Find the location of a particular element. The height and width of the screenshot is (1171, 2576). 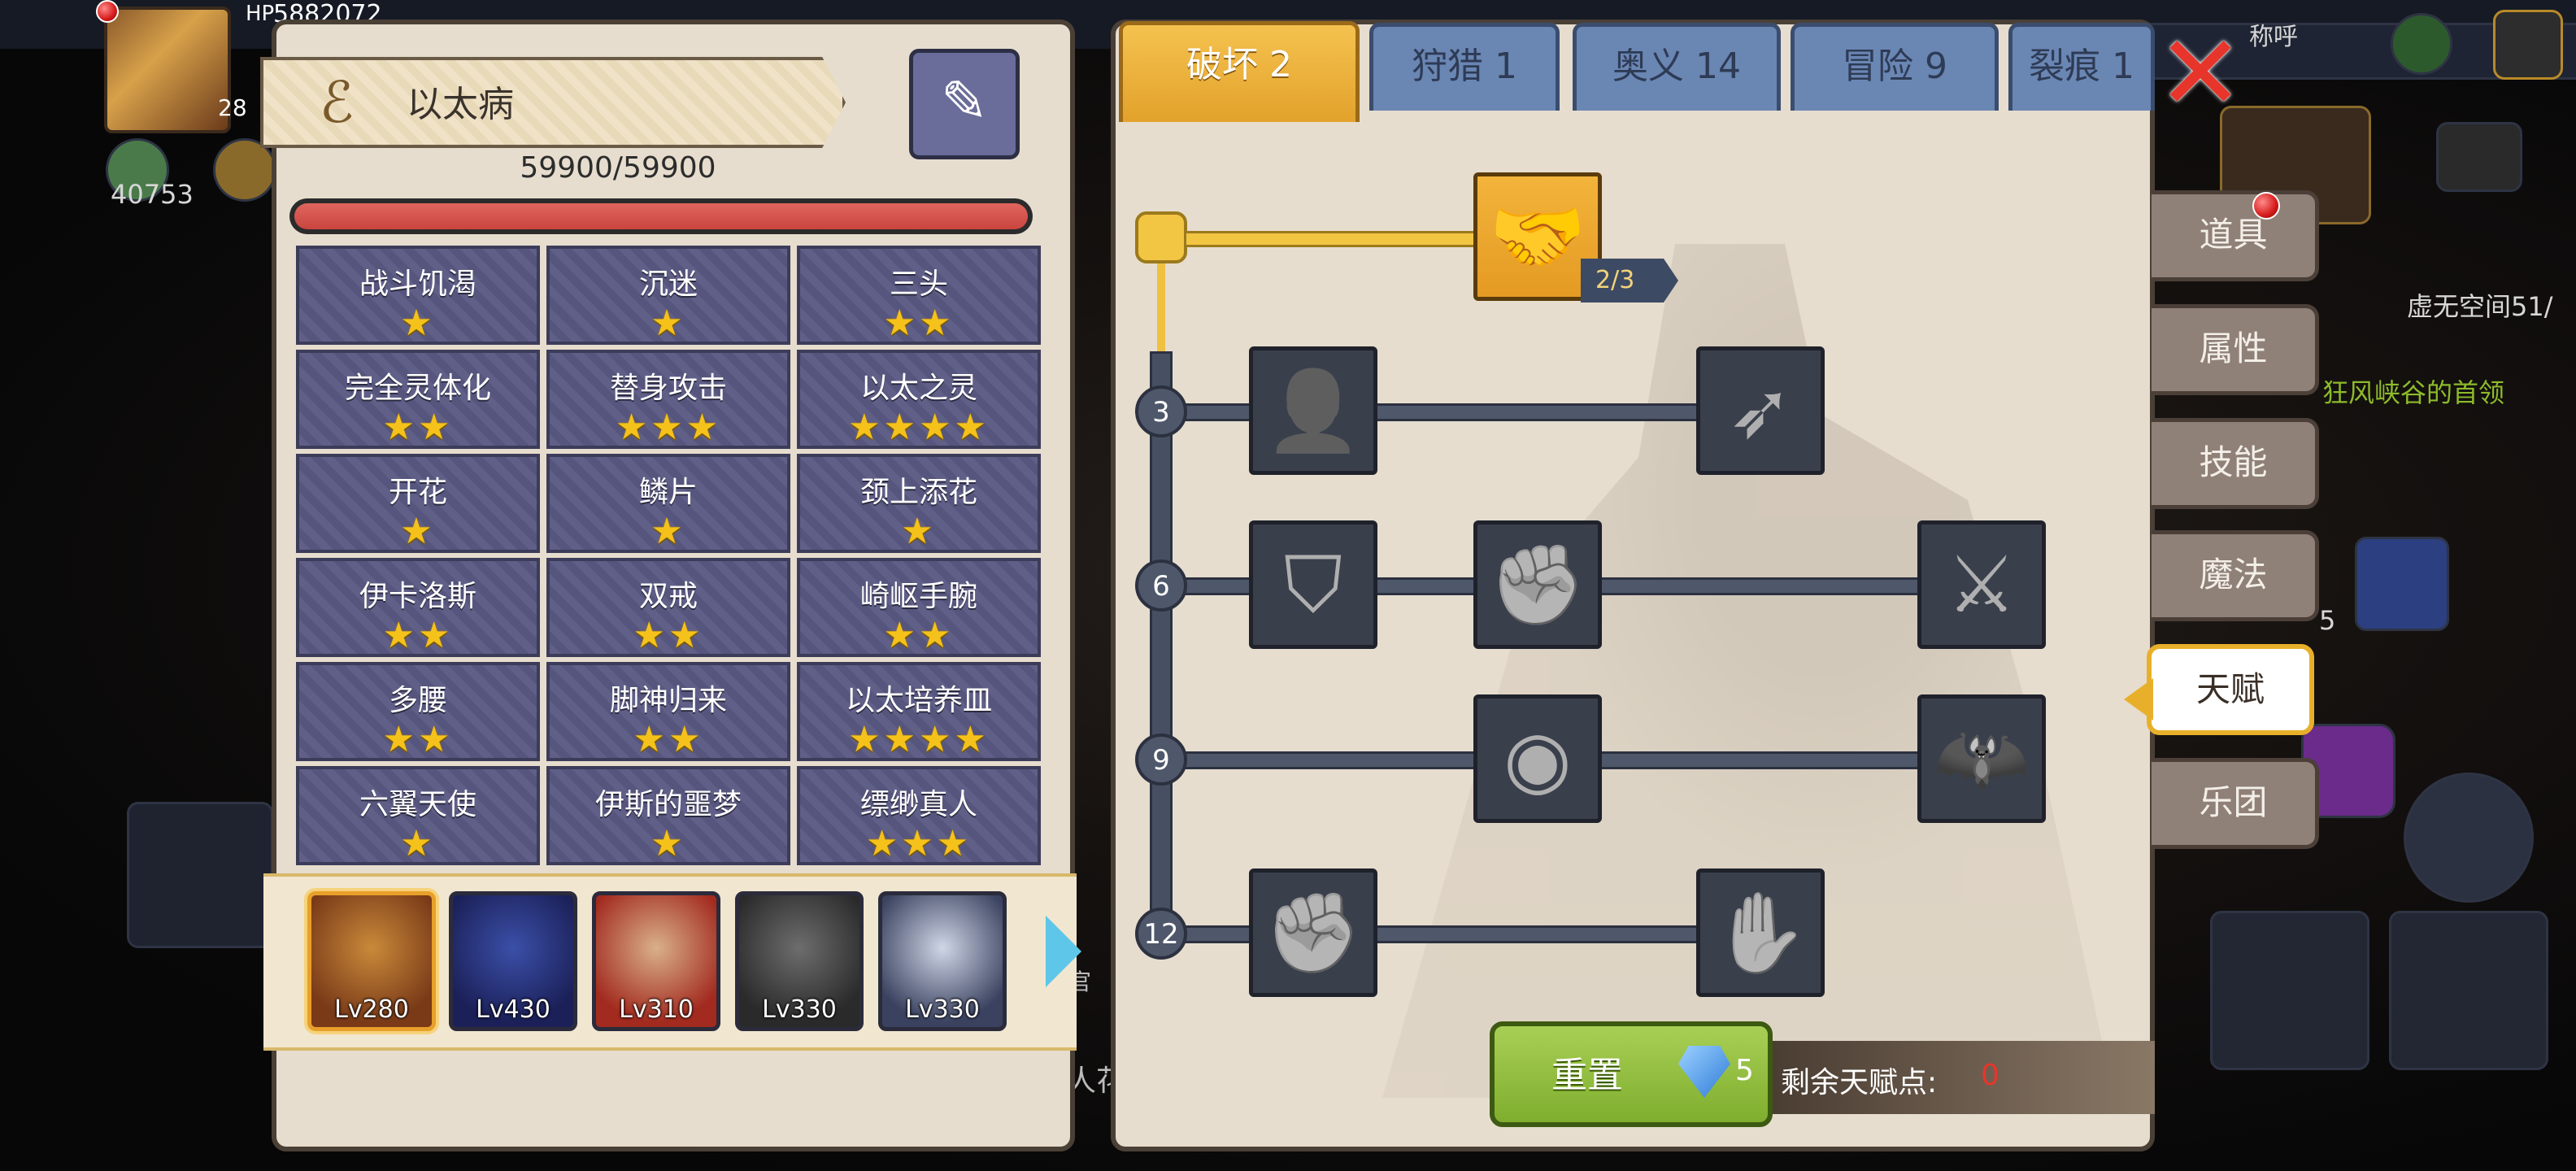

reset-cost: 5 is located at coordinates (1744, 1070).